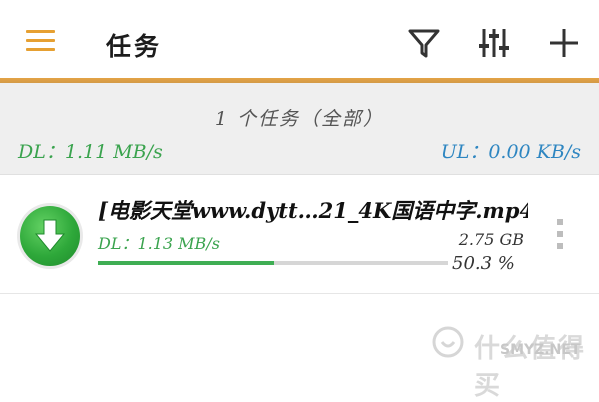 This screenshot has height=402, width=599. Describe the element at coordinates (313, 210) in the screenshot. I see `task-file-name: [电影天堂www.dytt…21_4K国语中字.mp4` at that location.